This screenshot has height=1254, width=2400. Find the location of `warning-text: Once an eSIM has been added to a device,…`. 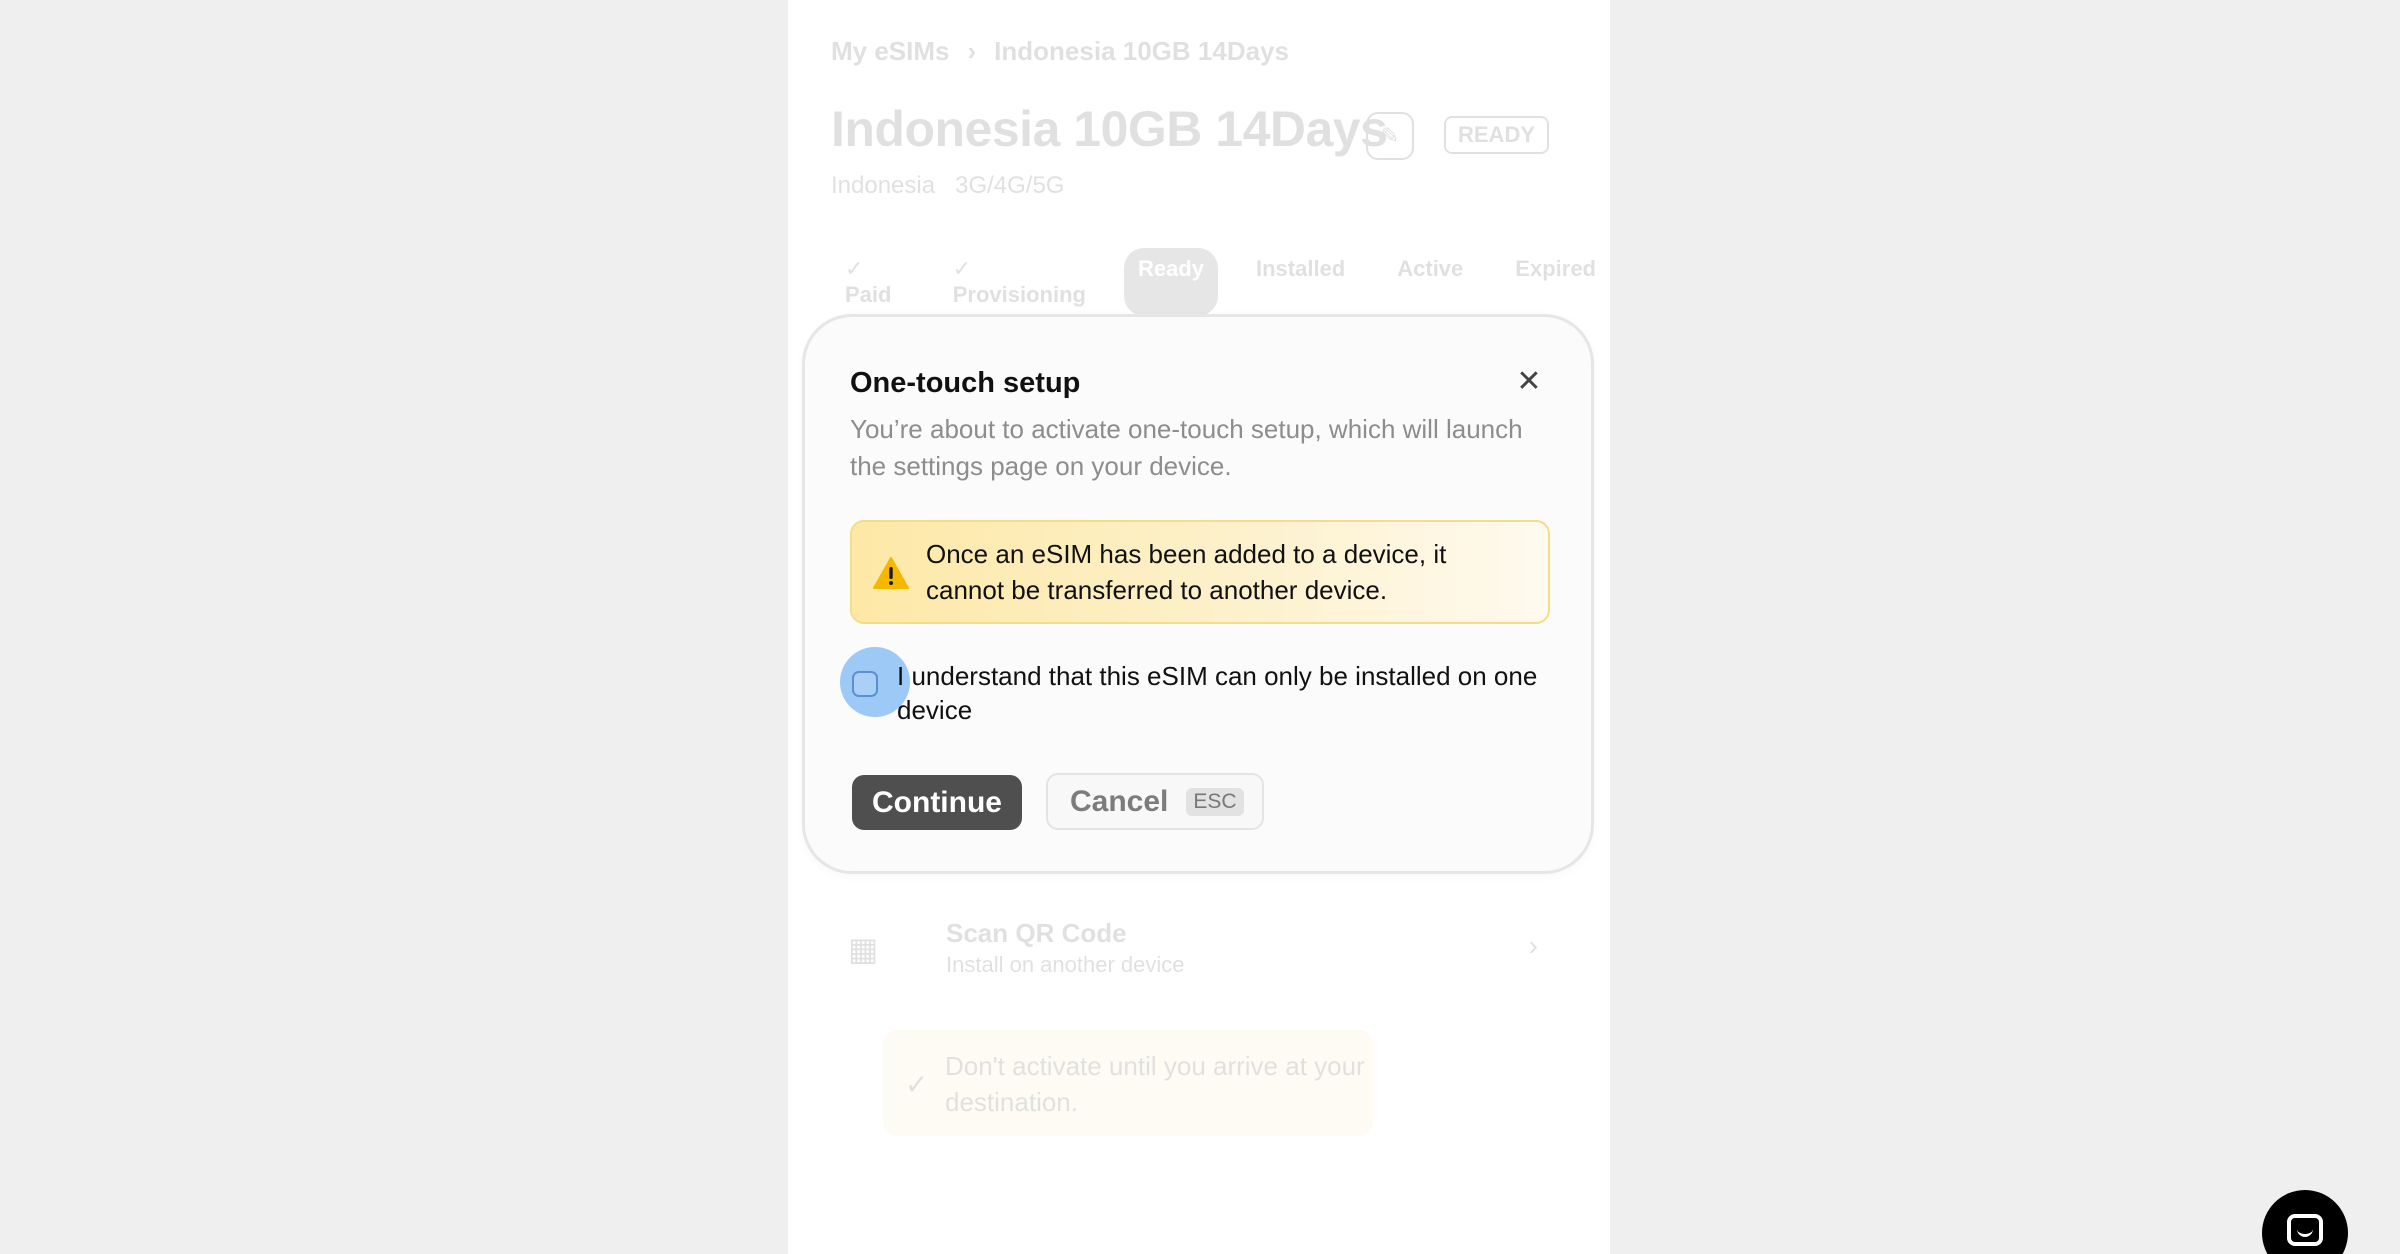

warning-text: Once an eSIM has been added to a device,… is located at coordinates (1186, 572).